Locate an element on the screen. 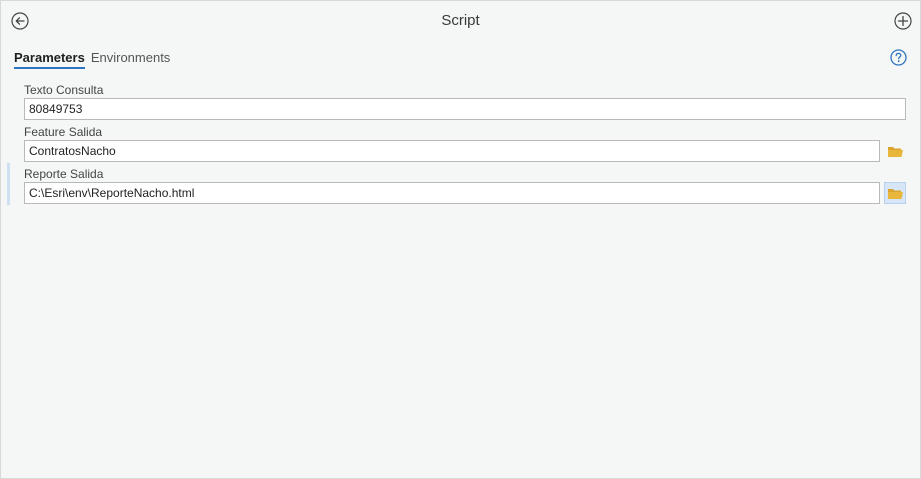 Image resolution: width=921 pixels, height=479 pixels. parameter-label: Texto Consulta is located at coordinates (64, 90).